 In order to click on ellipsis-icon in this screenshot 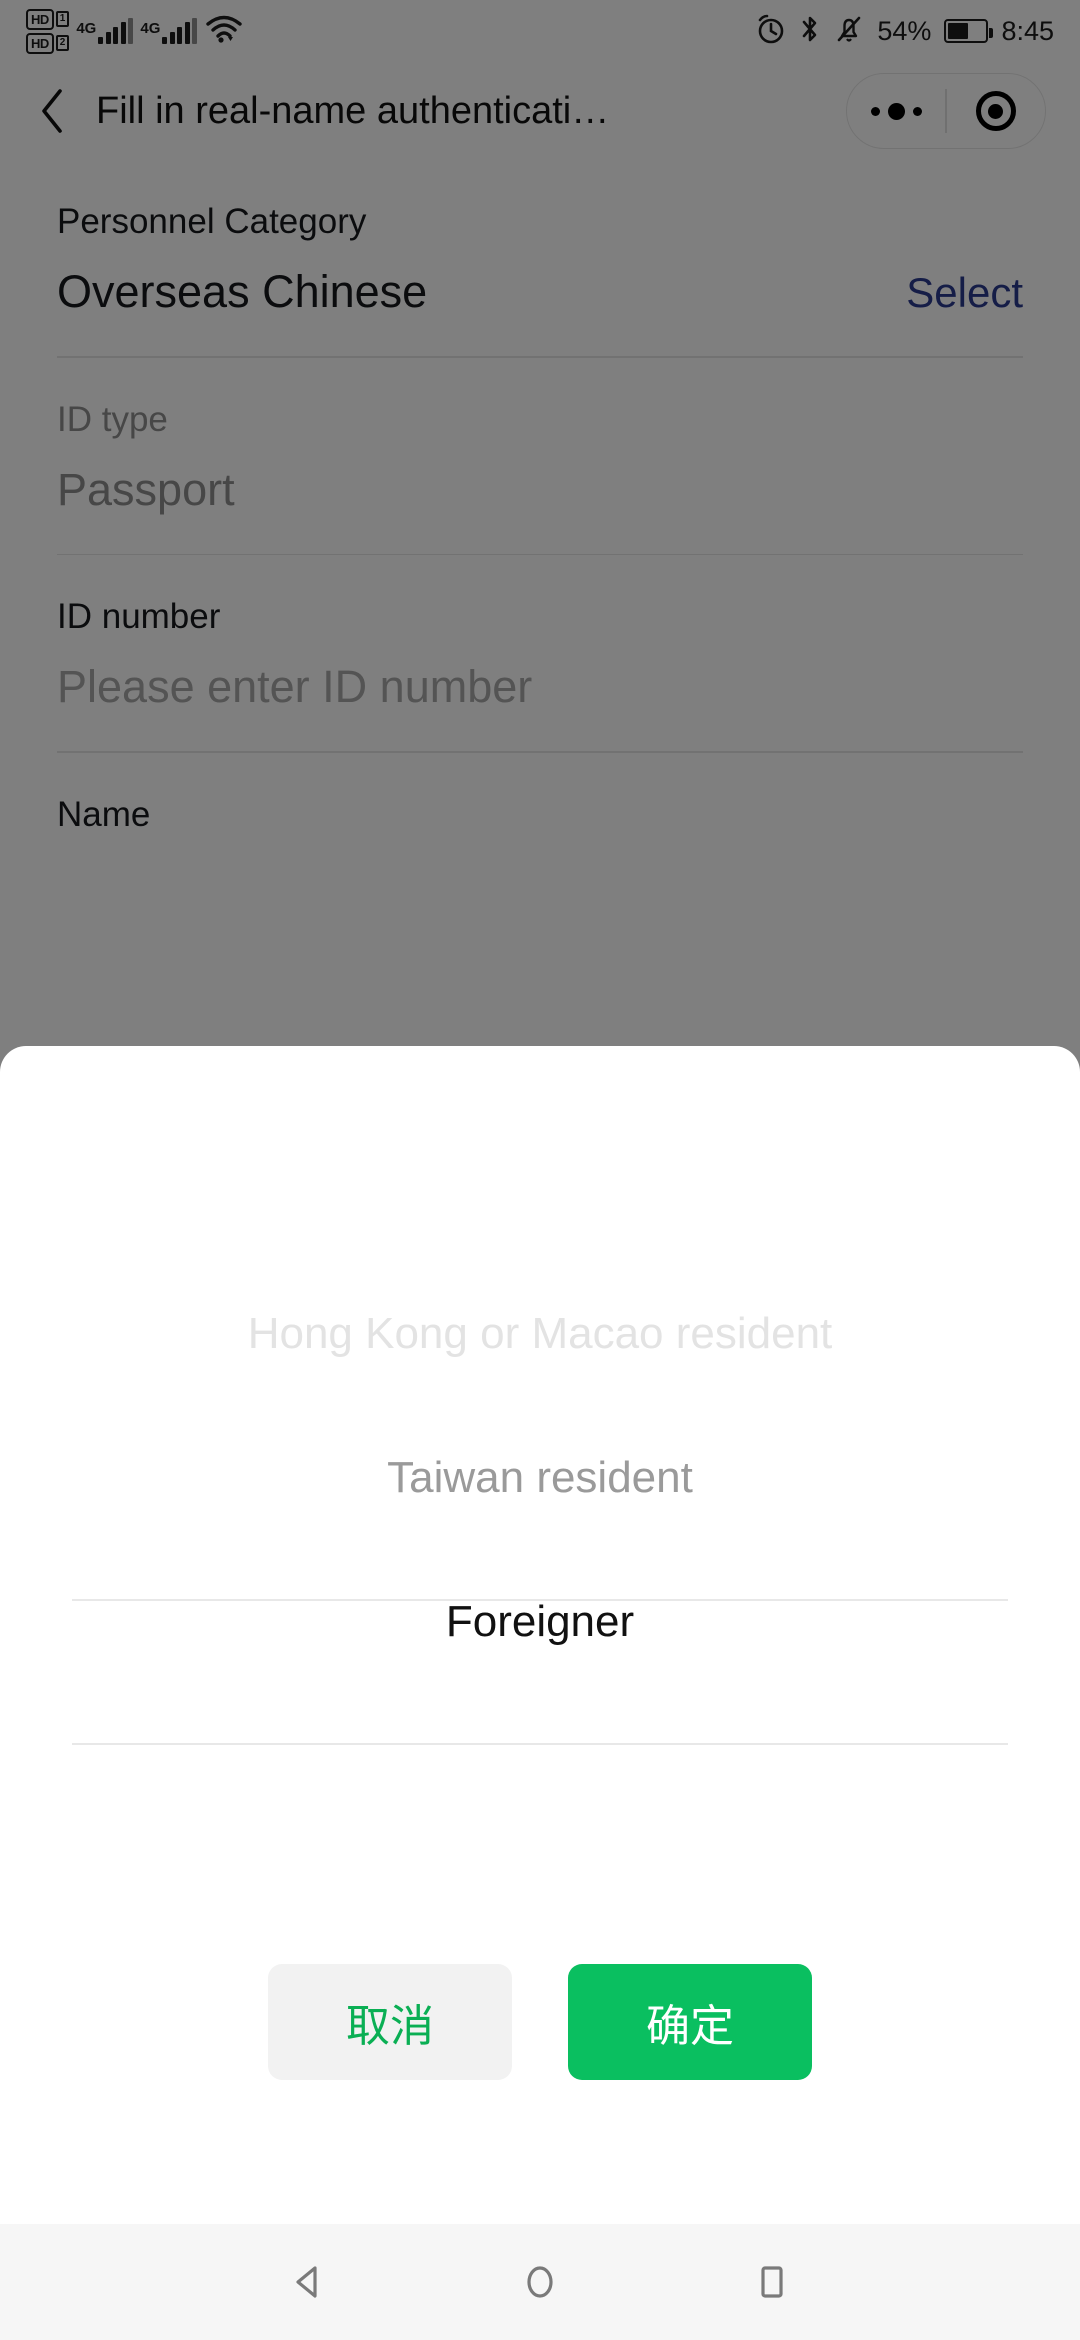, I will do `click(896, 111)`.